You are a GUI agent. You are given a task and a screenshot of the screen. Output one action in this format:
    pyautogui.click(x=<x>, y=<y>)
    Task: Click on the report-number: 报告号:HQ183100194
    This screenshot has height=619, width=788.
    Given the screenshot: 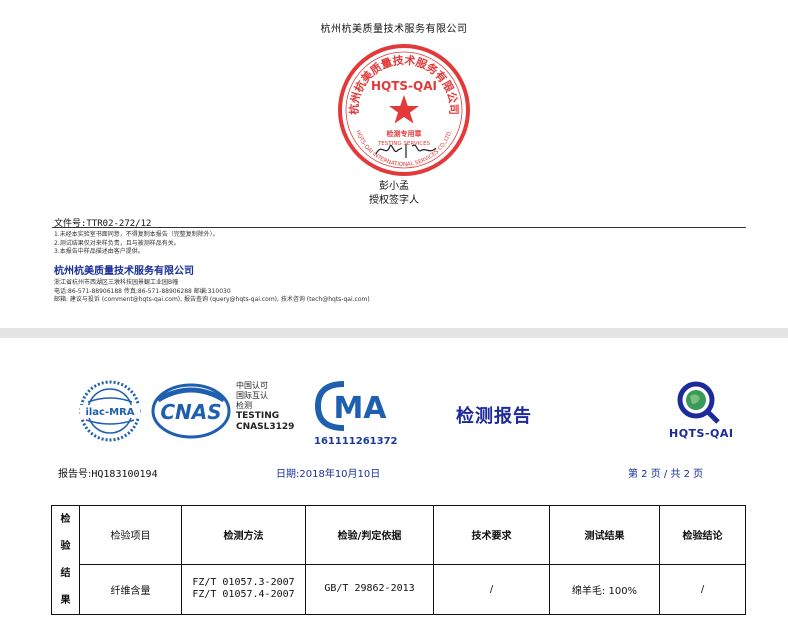 What is the action you would take?
    pyautogui.click(x=108, y=472)
    